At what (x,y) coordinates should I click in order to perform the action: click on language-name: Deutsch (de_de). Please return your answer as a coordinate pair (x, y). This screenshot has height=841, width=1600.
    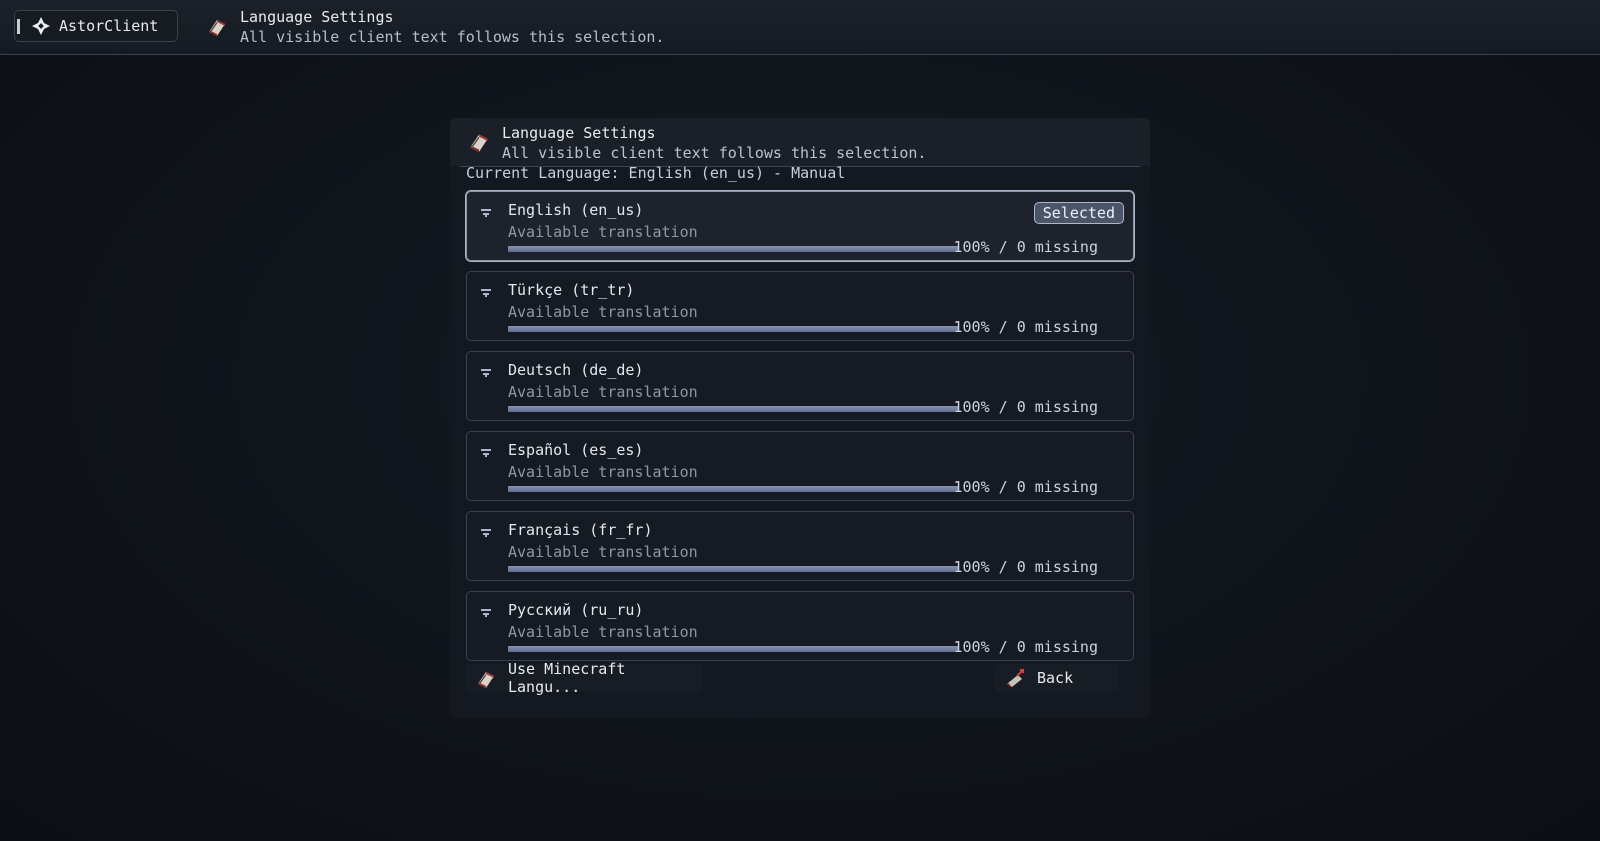
    Looking at the image, I should click on (576, 370).